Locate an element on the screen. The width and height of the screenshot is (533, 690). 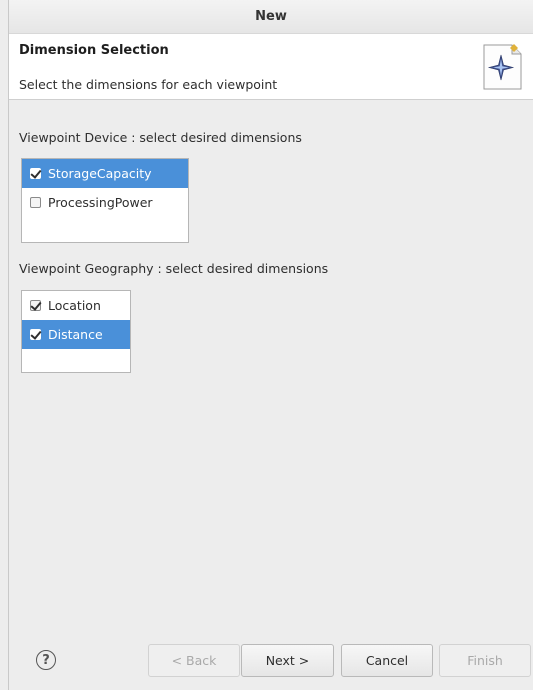
list-item-label: Location is located at coordinates (74, 305).